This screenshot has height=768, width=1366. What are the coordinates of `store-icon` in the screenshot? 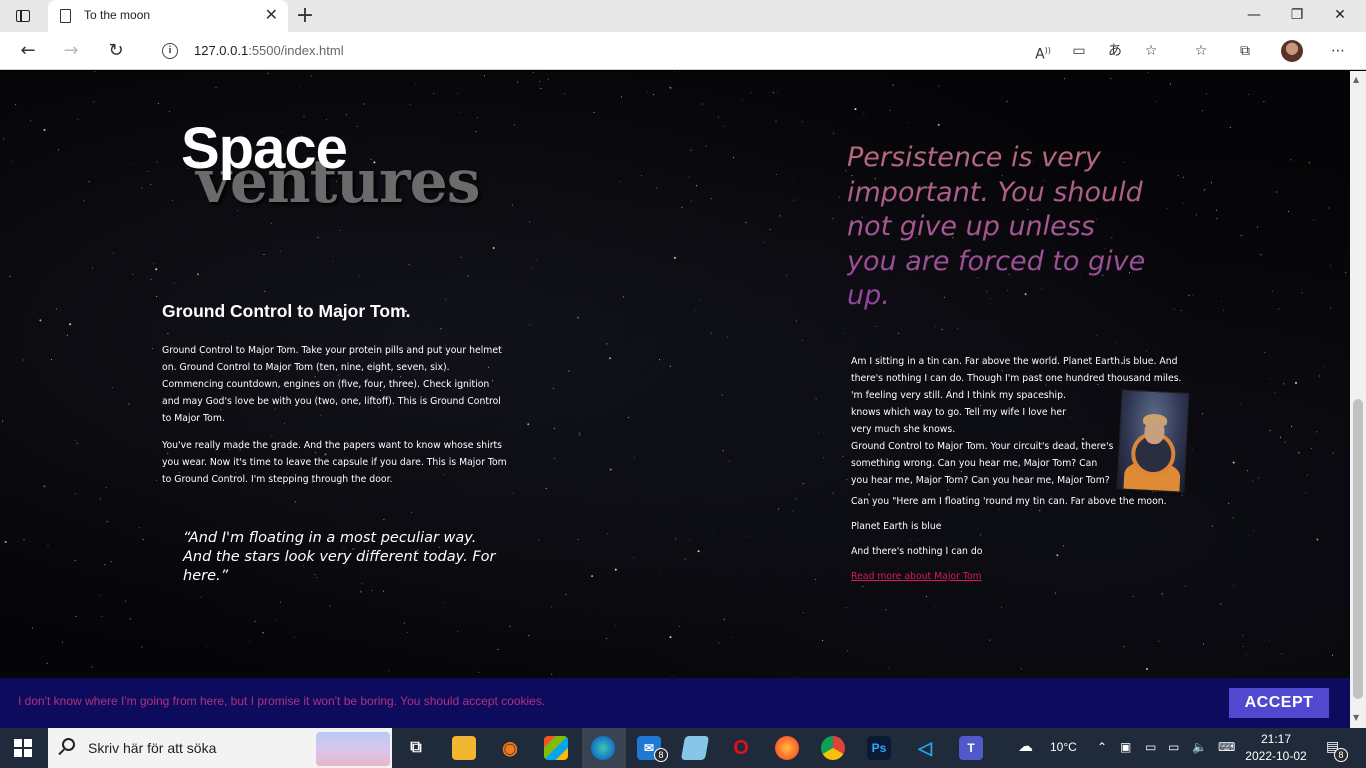 It's located at (556, 748).